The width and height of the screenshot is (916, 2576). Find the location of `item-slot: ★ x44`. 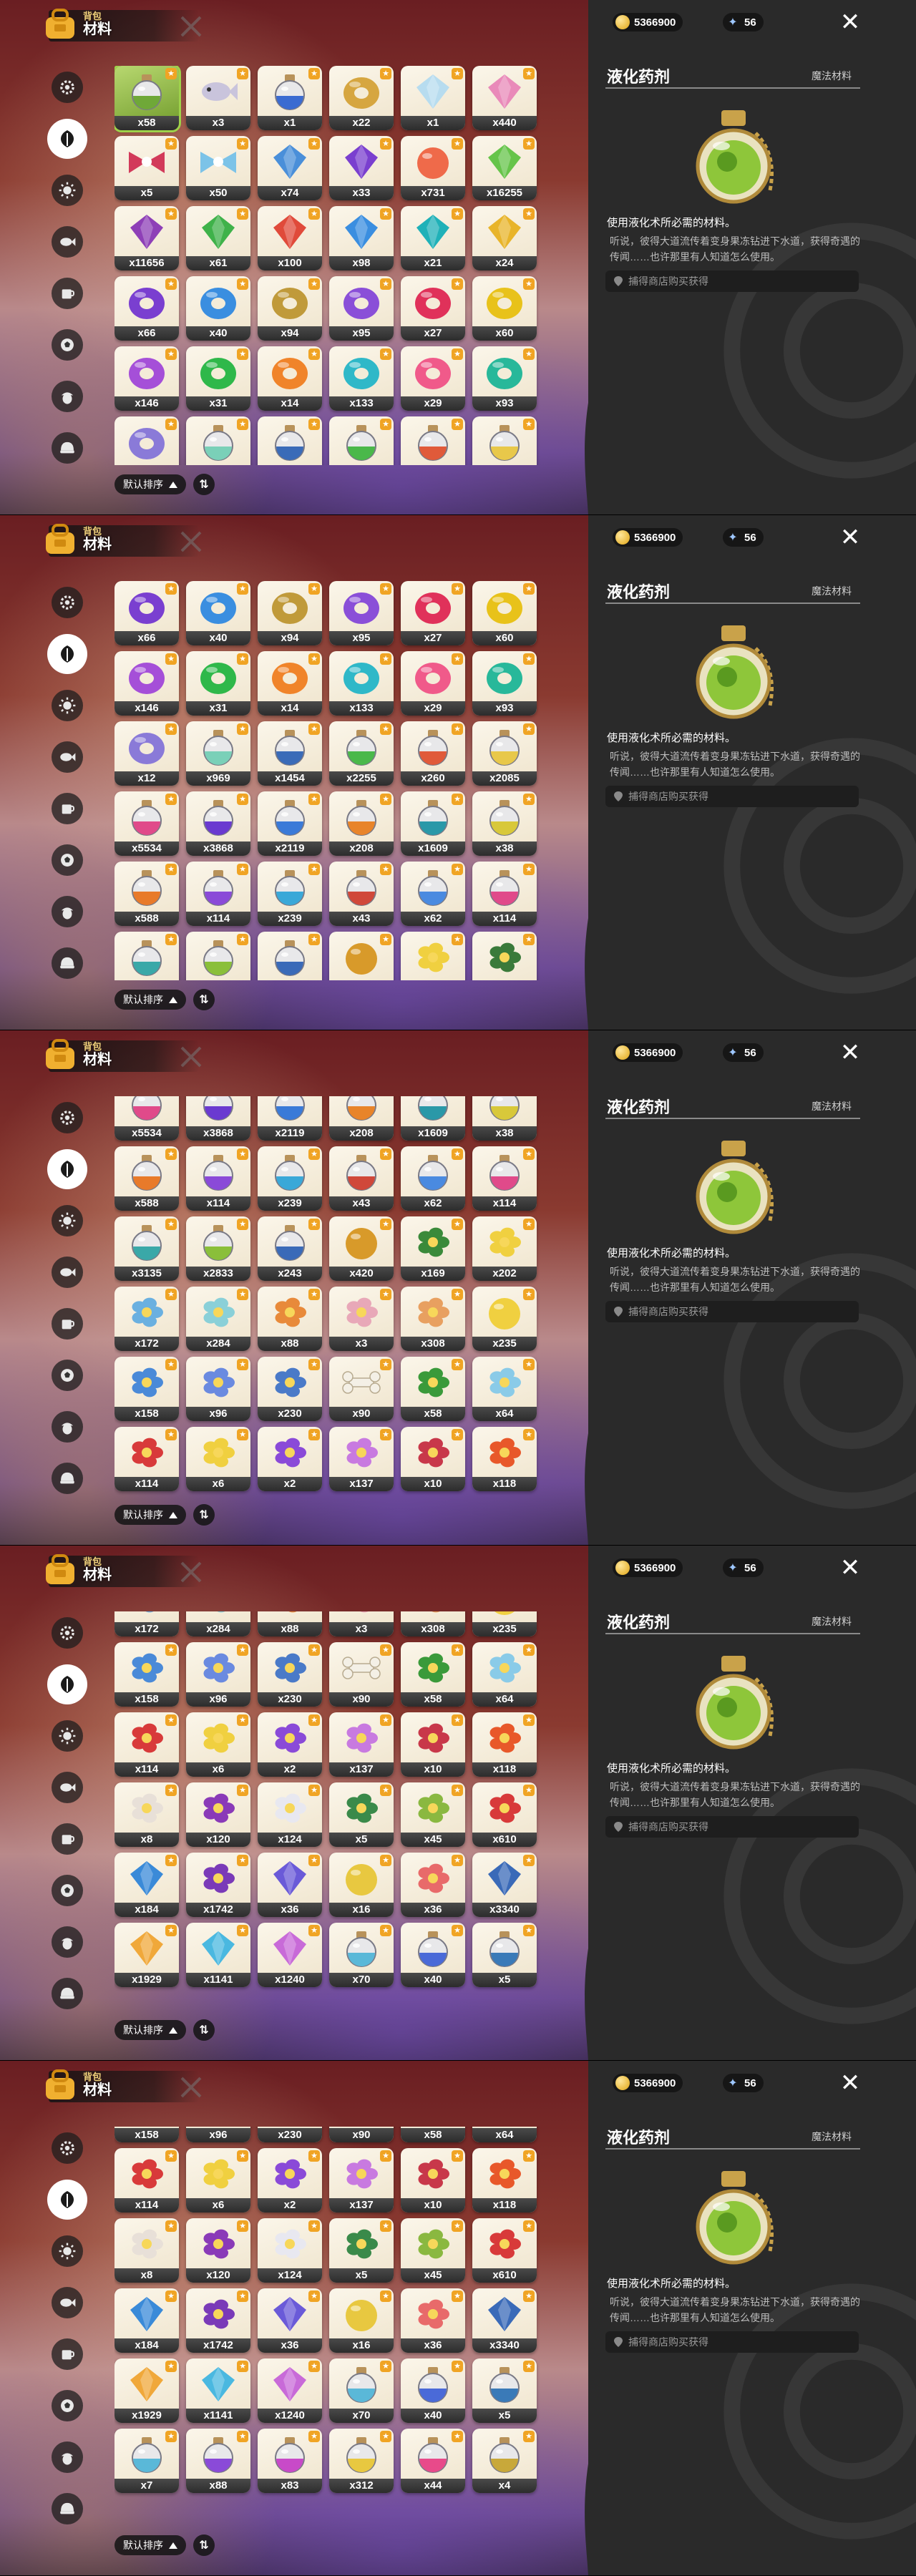

item-slot: ★ x44 is located at coordinates (433, 2461).